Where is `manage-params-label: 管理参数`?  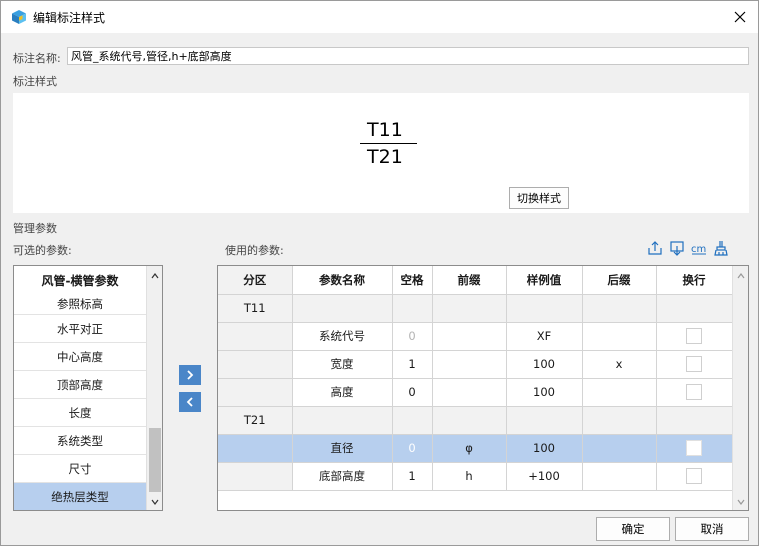 manage-params-label: 管理参数 is located at coordinates (35, 228).